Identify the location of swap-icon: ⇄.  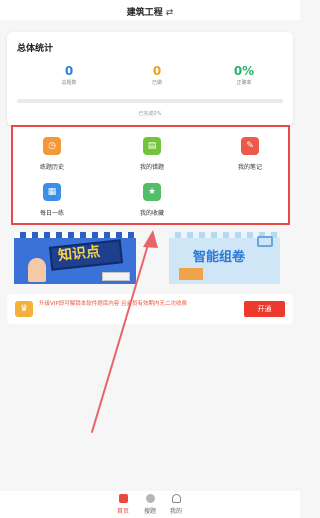
(170, 13).